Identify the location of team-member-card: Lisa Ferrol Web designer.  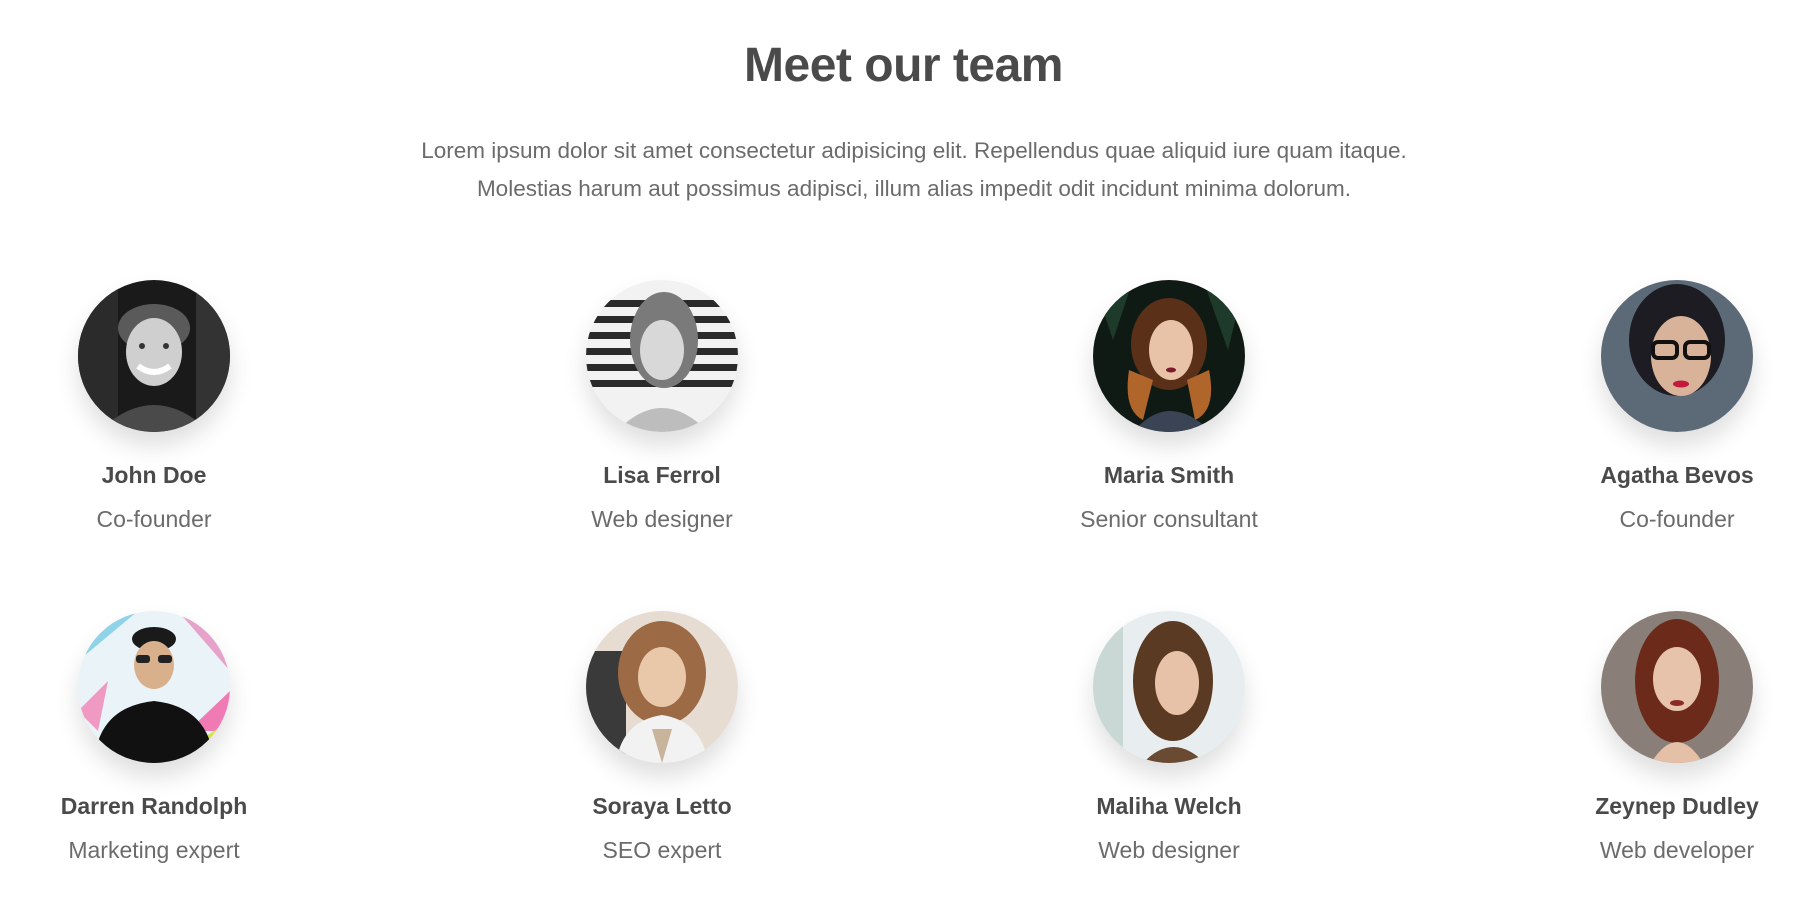
(662, 407).